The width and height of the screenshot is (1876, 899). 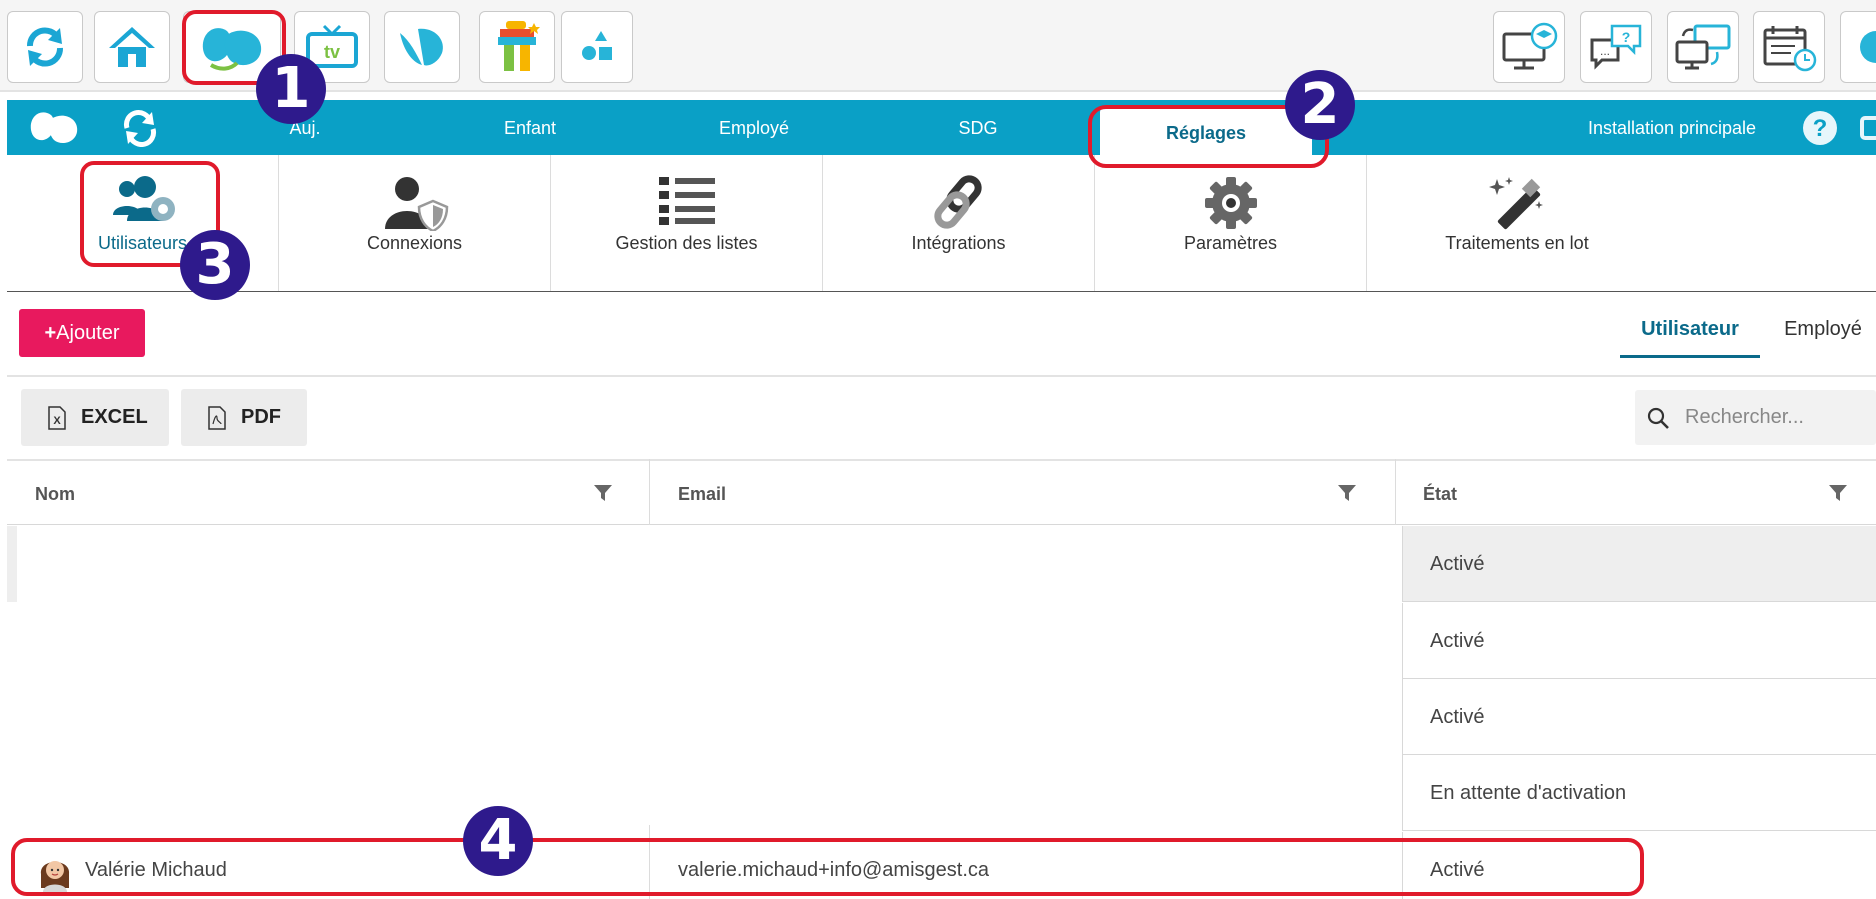 I want to click on svg-text: tv, so click(x=332, y=52).